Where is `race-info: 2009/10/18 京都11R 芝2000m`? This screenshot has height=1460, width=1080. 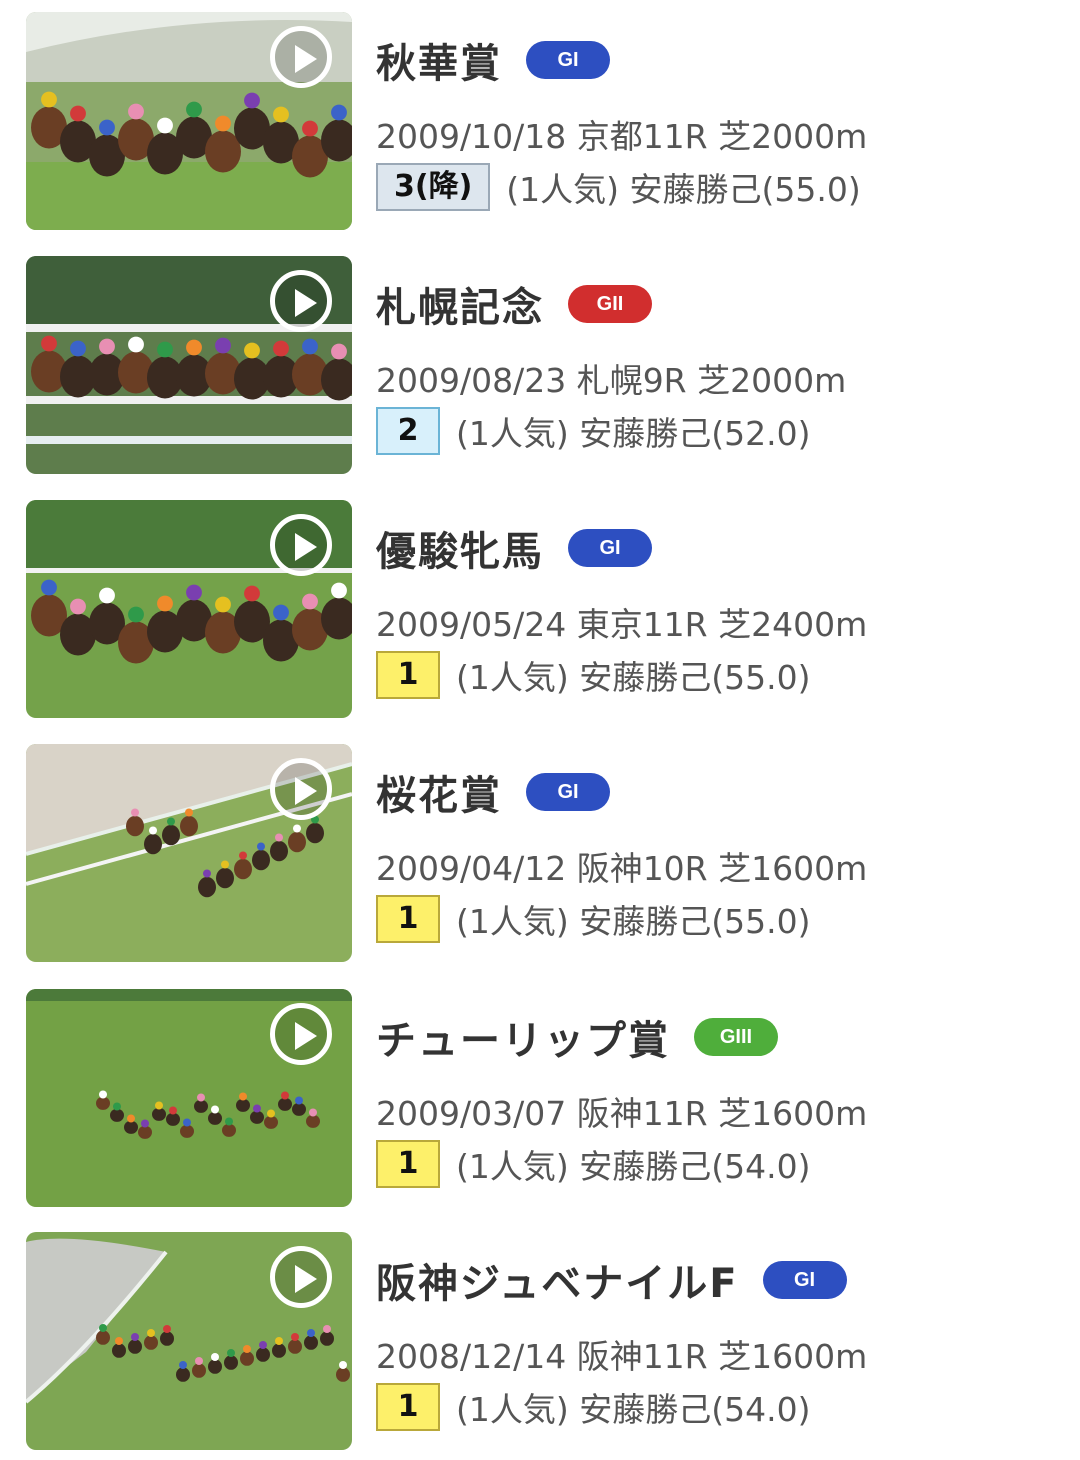 race-info: 2009/10/18 京都11R 芝2000m is located at coordinates (622, 136).